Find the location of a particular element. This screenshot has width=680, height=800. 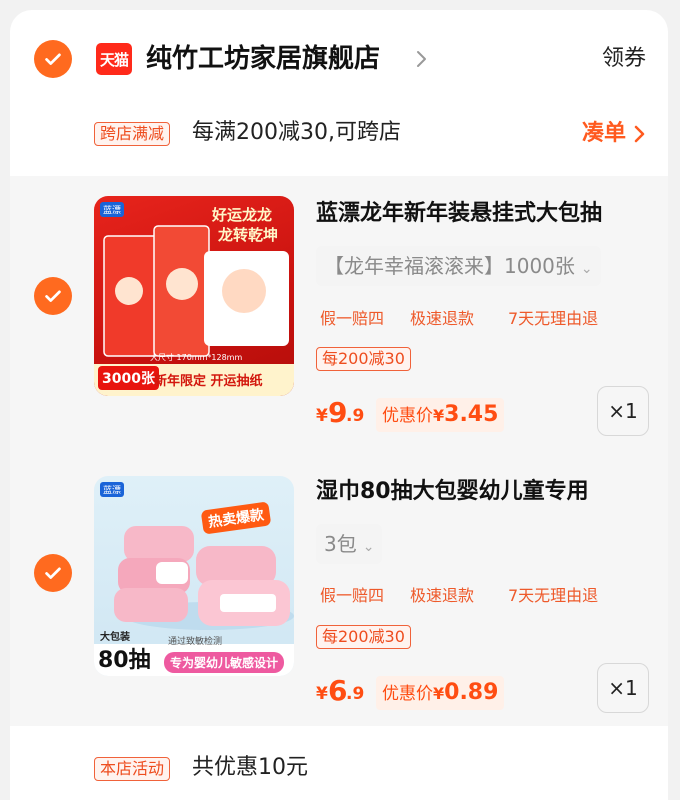

image-banner-text-2: 龙转乾坤 is located at coordinates (248, 235).